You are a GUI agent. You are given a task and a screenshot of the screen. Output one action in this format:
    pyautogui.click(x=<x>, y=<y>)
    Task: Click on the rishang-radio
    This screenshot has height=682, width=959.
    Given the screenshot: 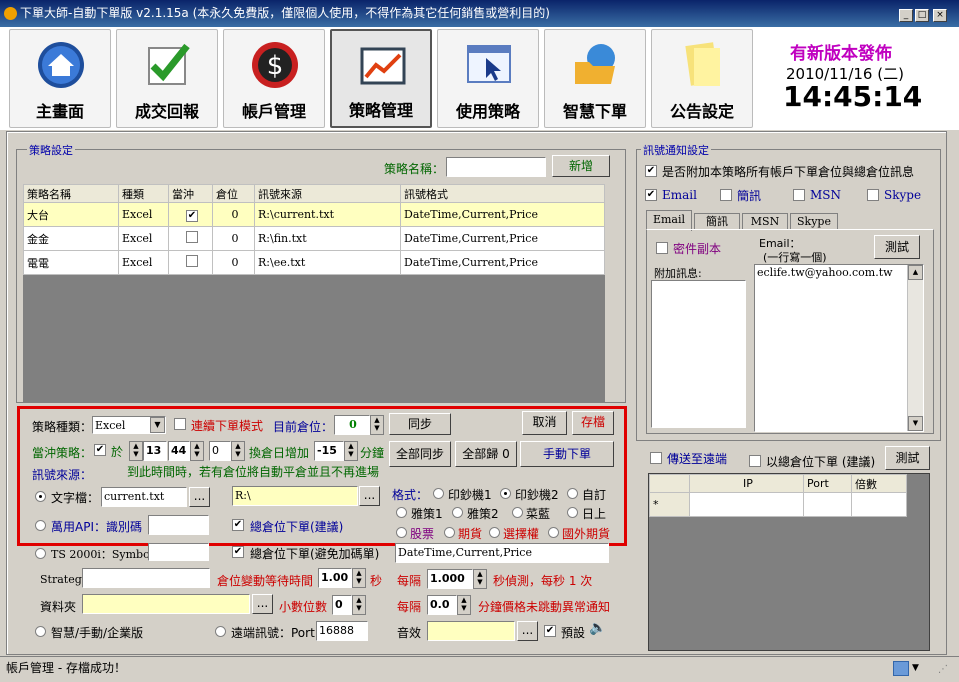 What is the action you would take?
    pyautogui.click(x=572, y=512)
    